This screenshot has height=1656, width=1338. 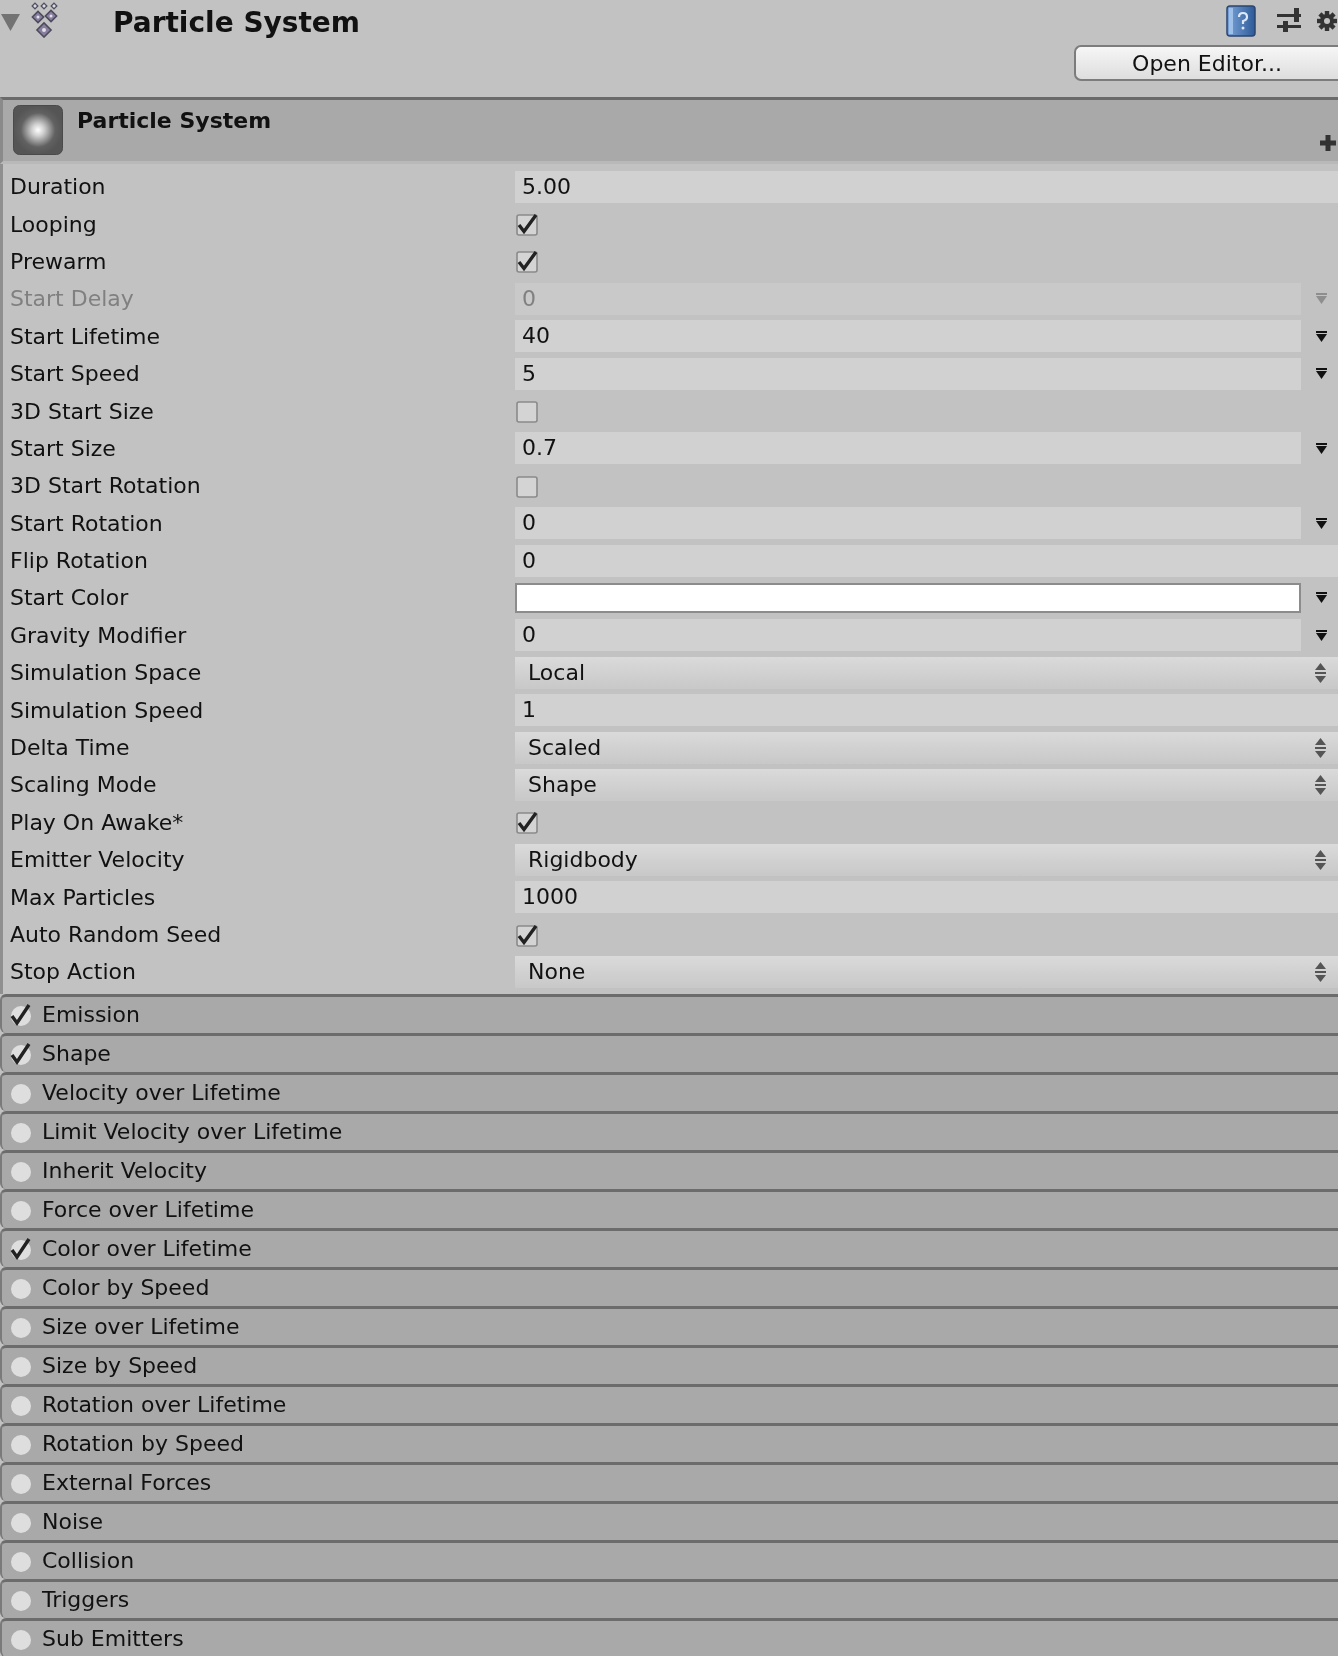 What do you see at coordinates (1242, 21) in the screenshot?
I see `help-book-icon` at bounding box center [1242, 21].